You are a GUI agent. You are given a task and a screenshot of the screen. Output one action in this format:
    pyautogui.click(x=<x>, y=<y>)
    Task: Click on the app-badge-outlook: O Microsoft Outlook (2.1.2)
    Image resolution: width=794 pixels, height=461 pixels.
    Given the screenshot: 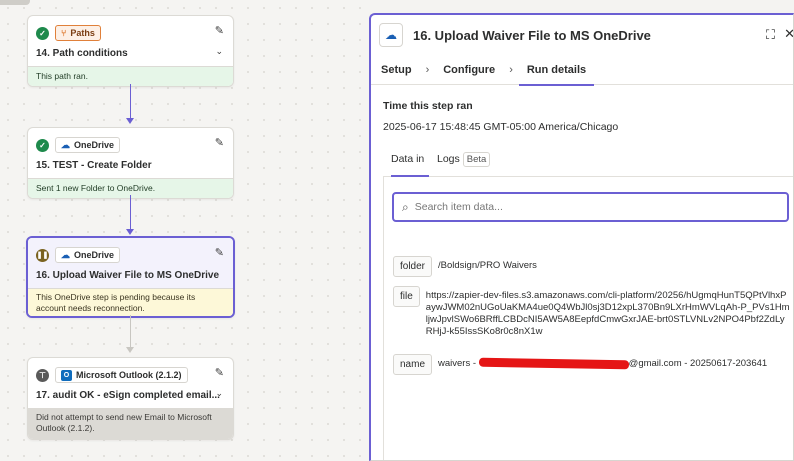 What is the action you would take?
    pyautogui.click(x=121, y=375)
    